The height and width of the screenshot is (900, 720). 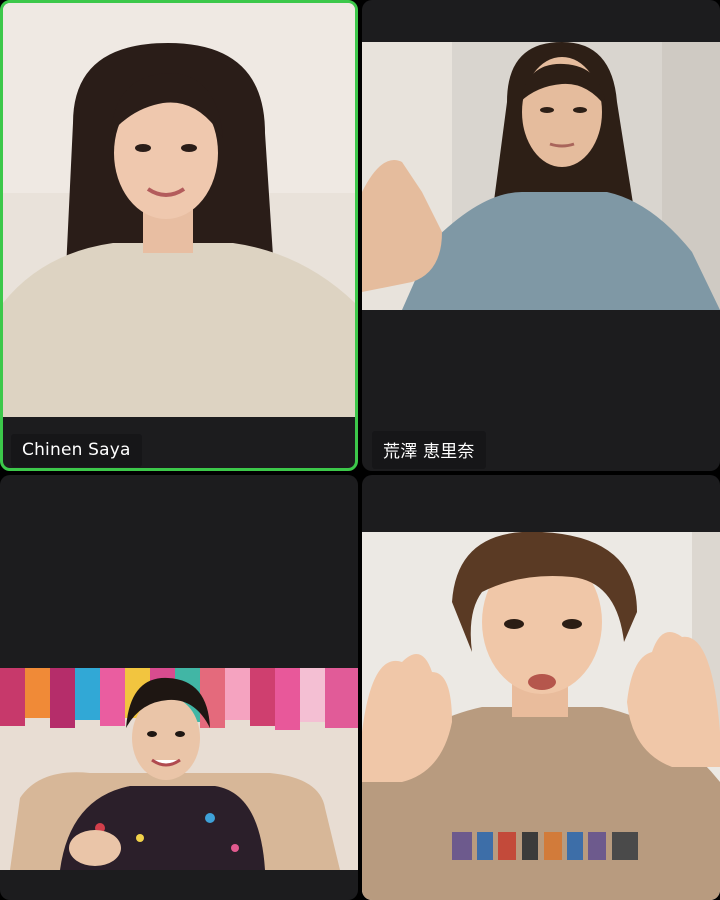 I want to click on participant-name-label: Chinen Saya, so click(x=76, y=450).